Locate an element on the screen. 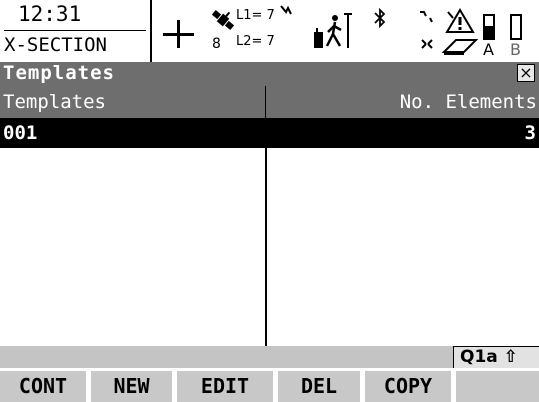 The height and width of the screenshot is (402, 539). softkey-bar: CONT NEW EDIT DEL COPY is located at coordinates (269, 385).